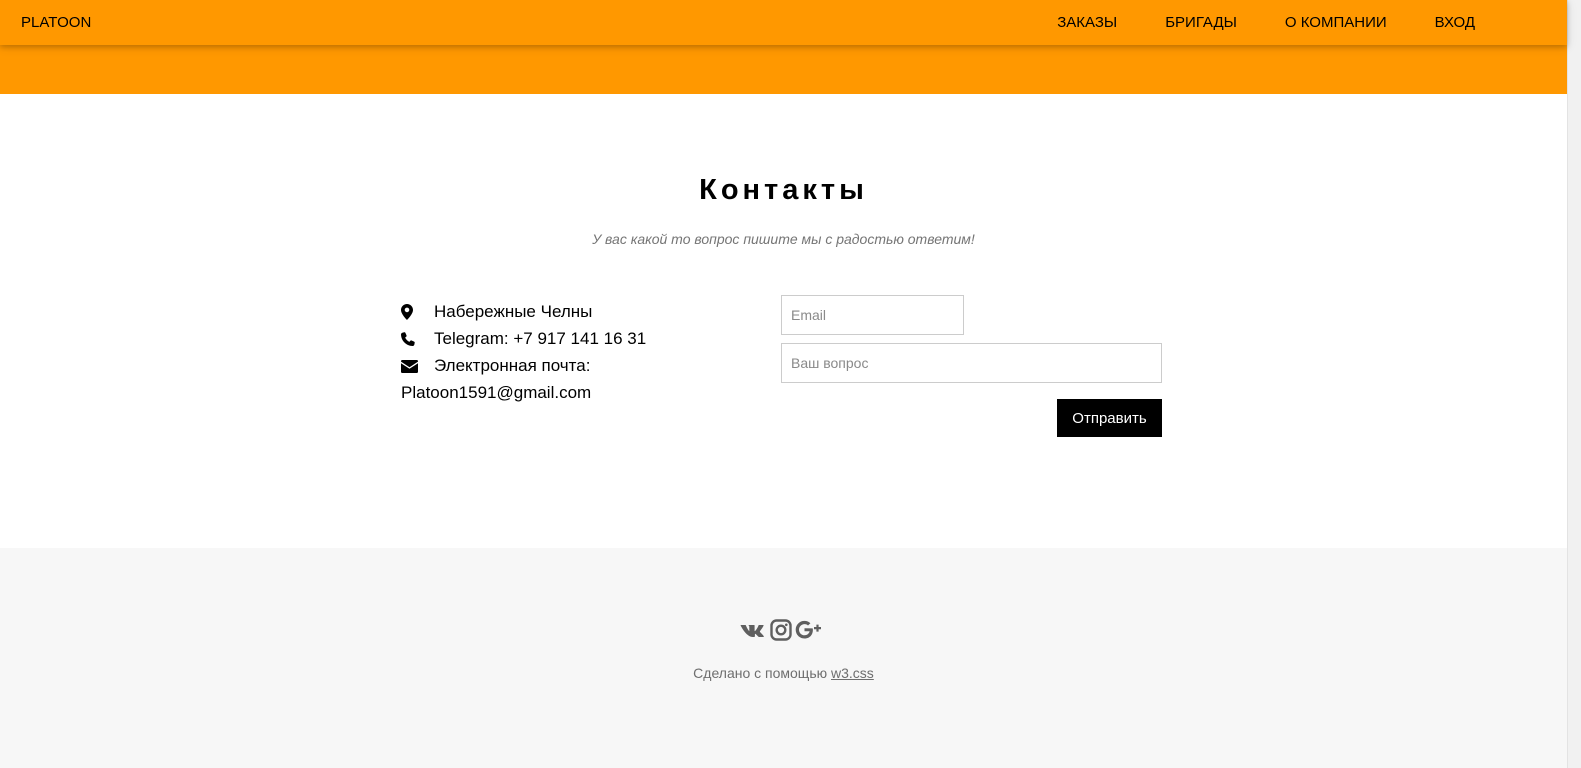 This screenshot has height=768, width=1581. What do you see at coordinates (1455, 22) in the screenshot?
I see `nav-link-login: ВХОД` at bounding box center [1455, 22].